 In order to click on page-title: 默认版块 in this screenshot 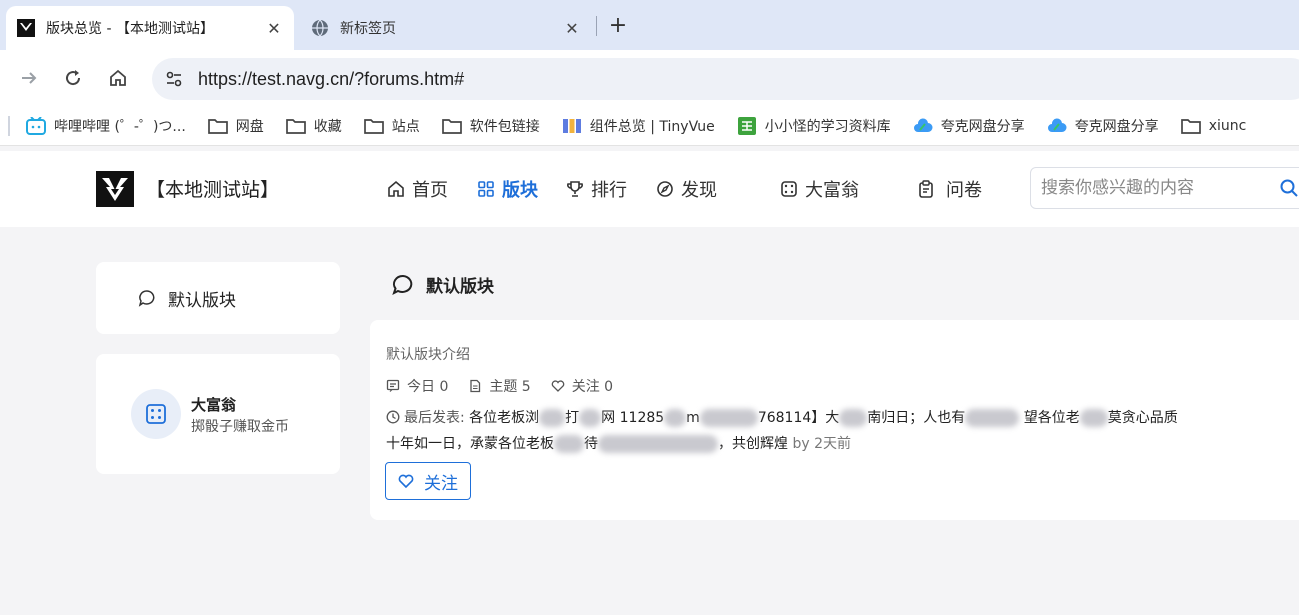, I will do `click(460, 287)`.